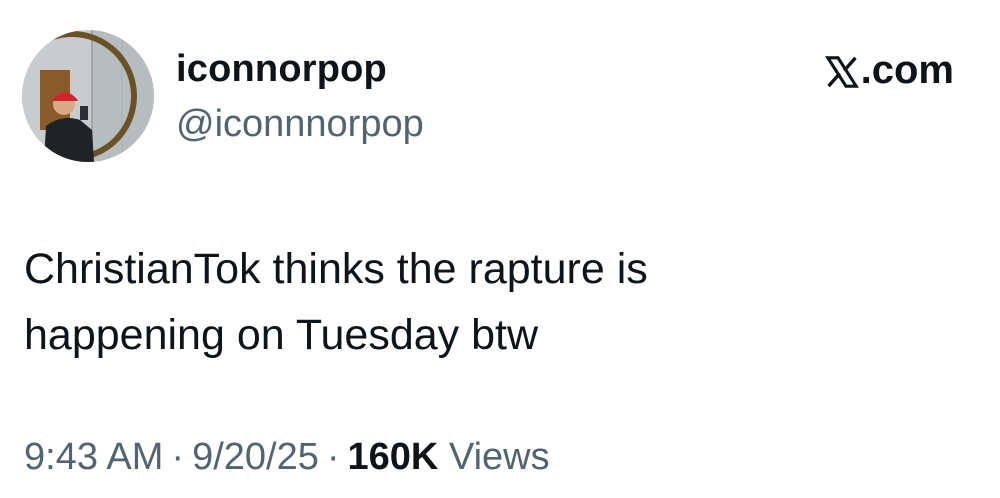  I want to click on x-brand: .com, so click(889, 70).